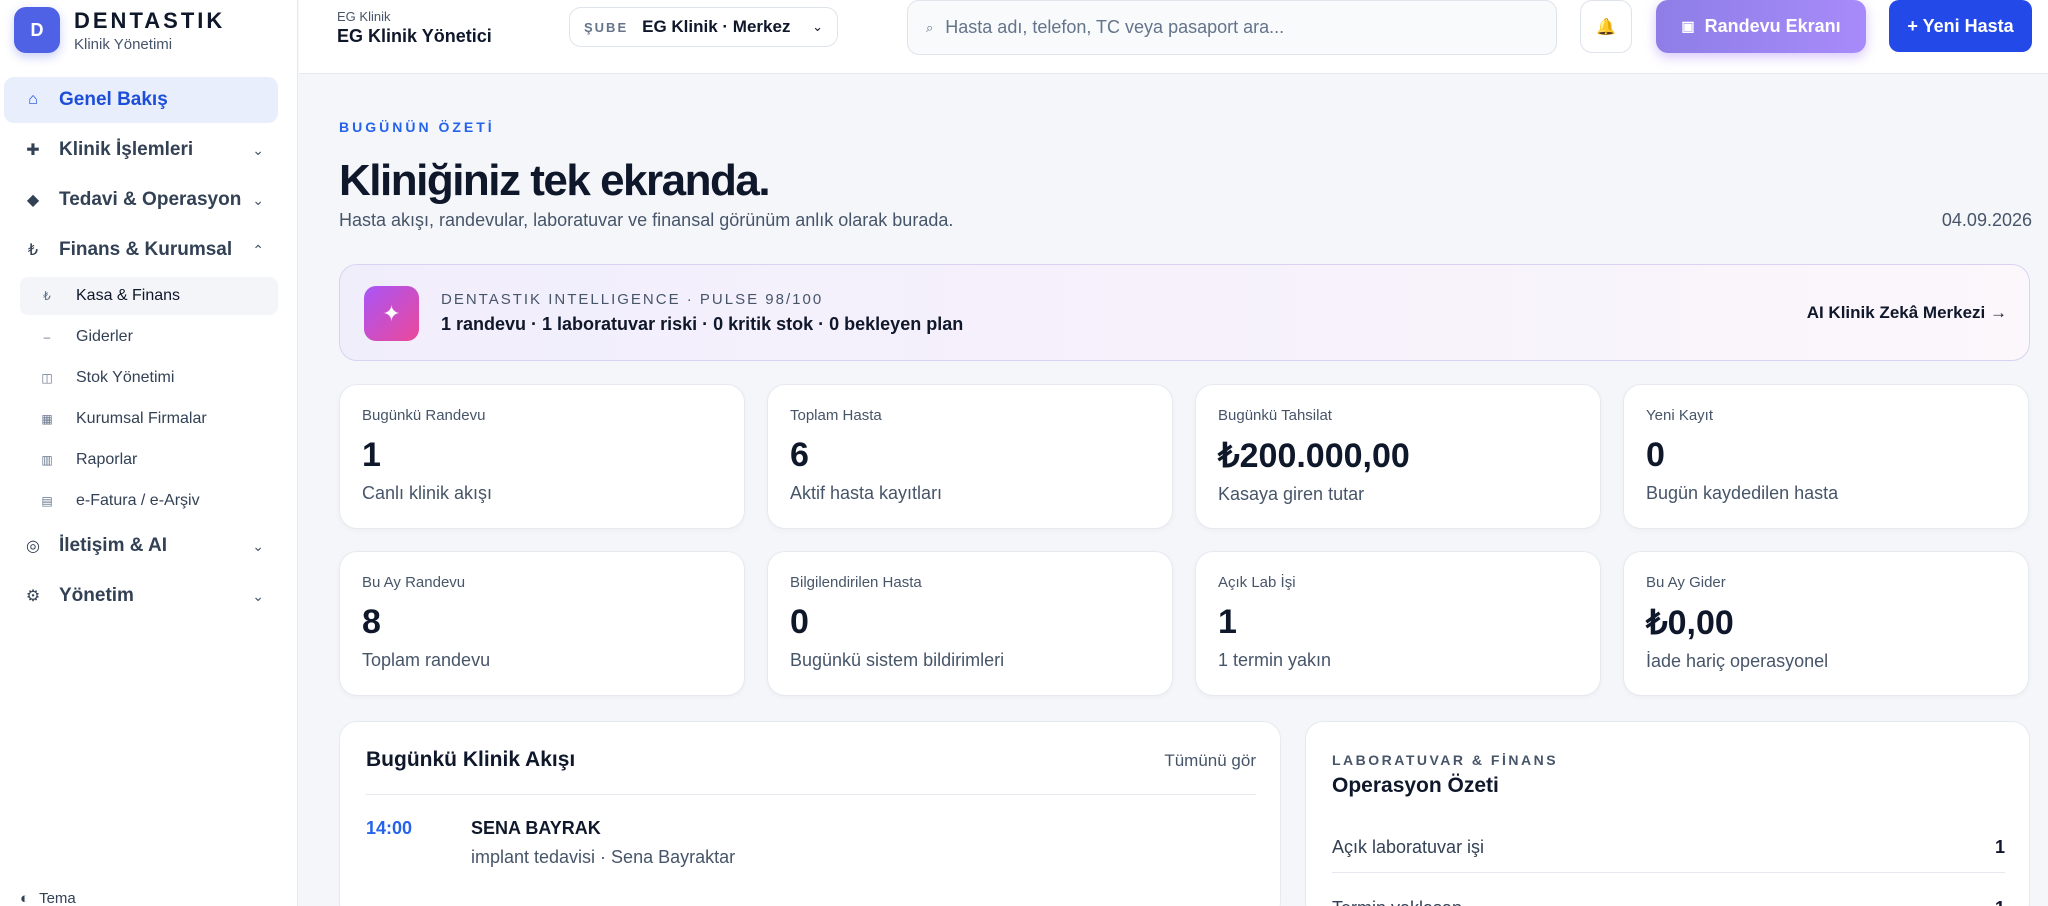 This screenshot has height=906, width=2048. I want to click on sidebar-subitem-kasa-finans: ₺ Kasa & Finans, so click(149, 296).